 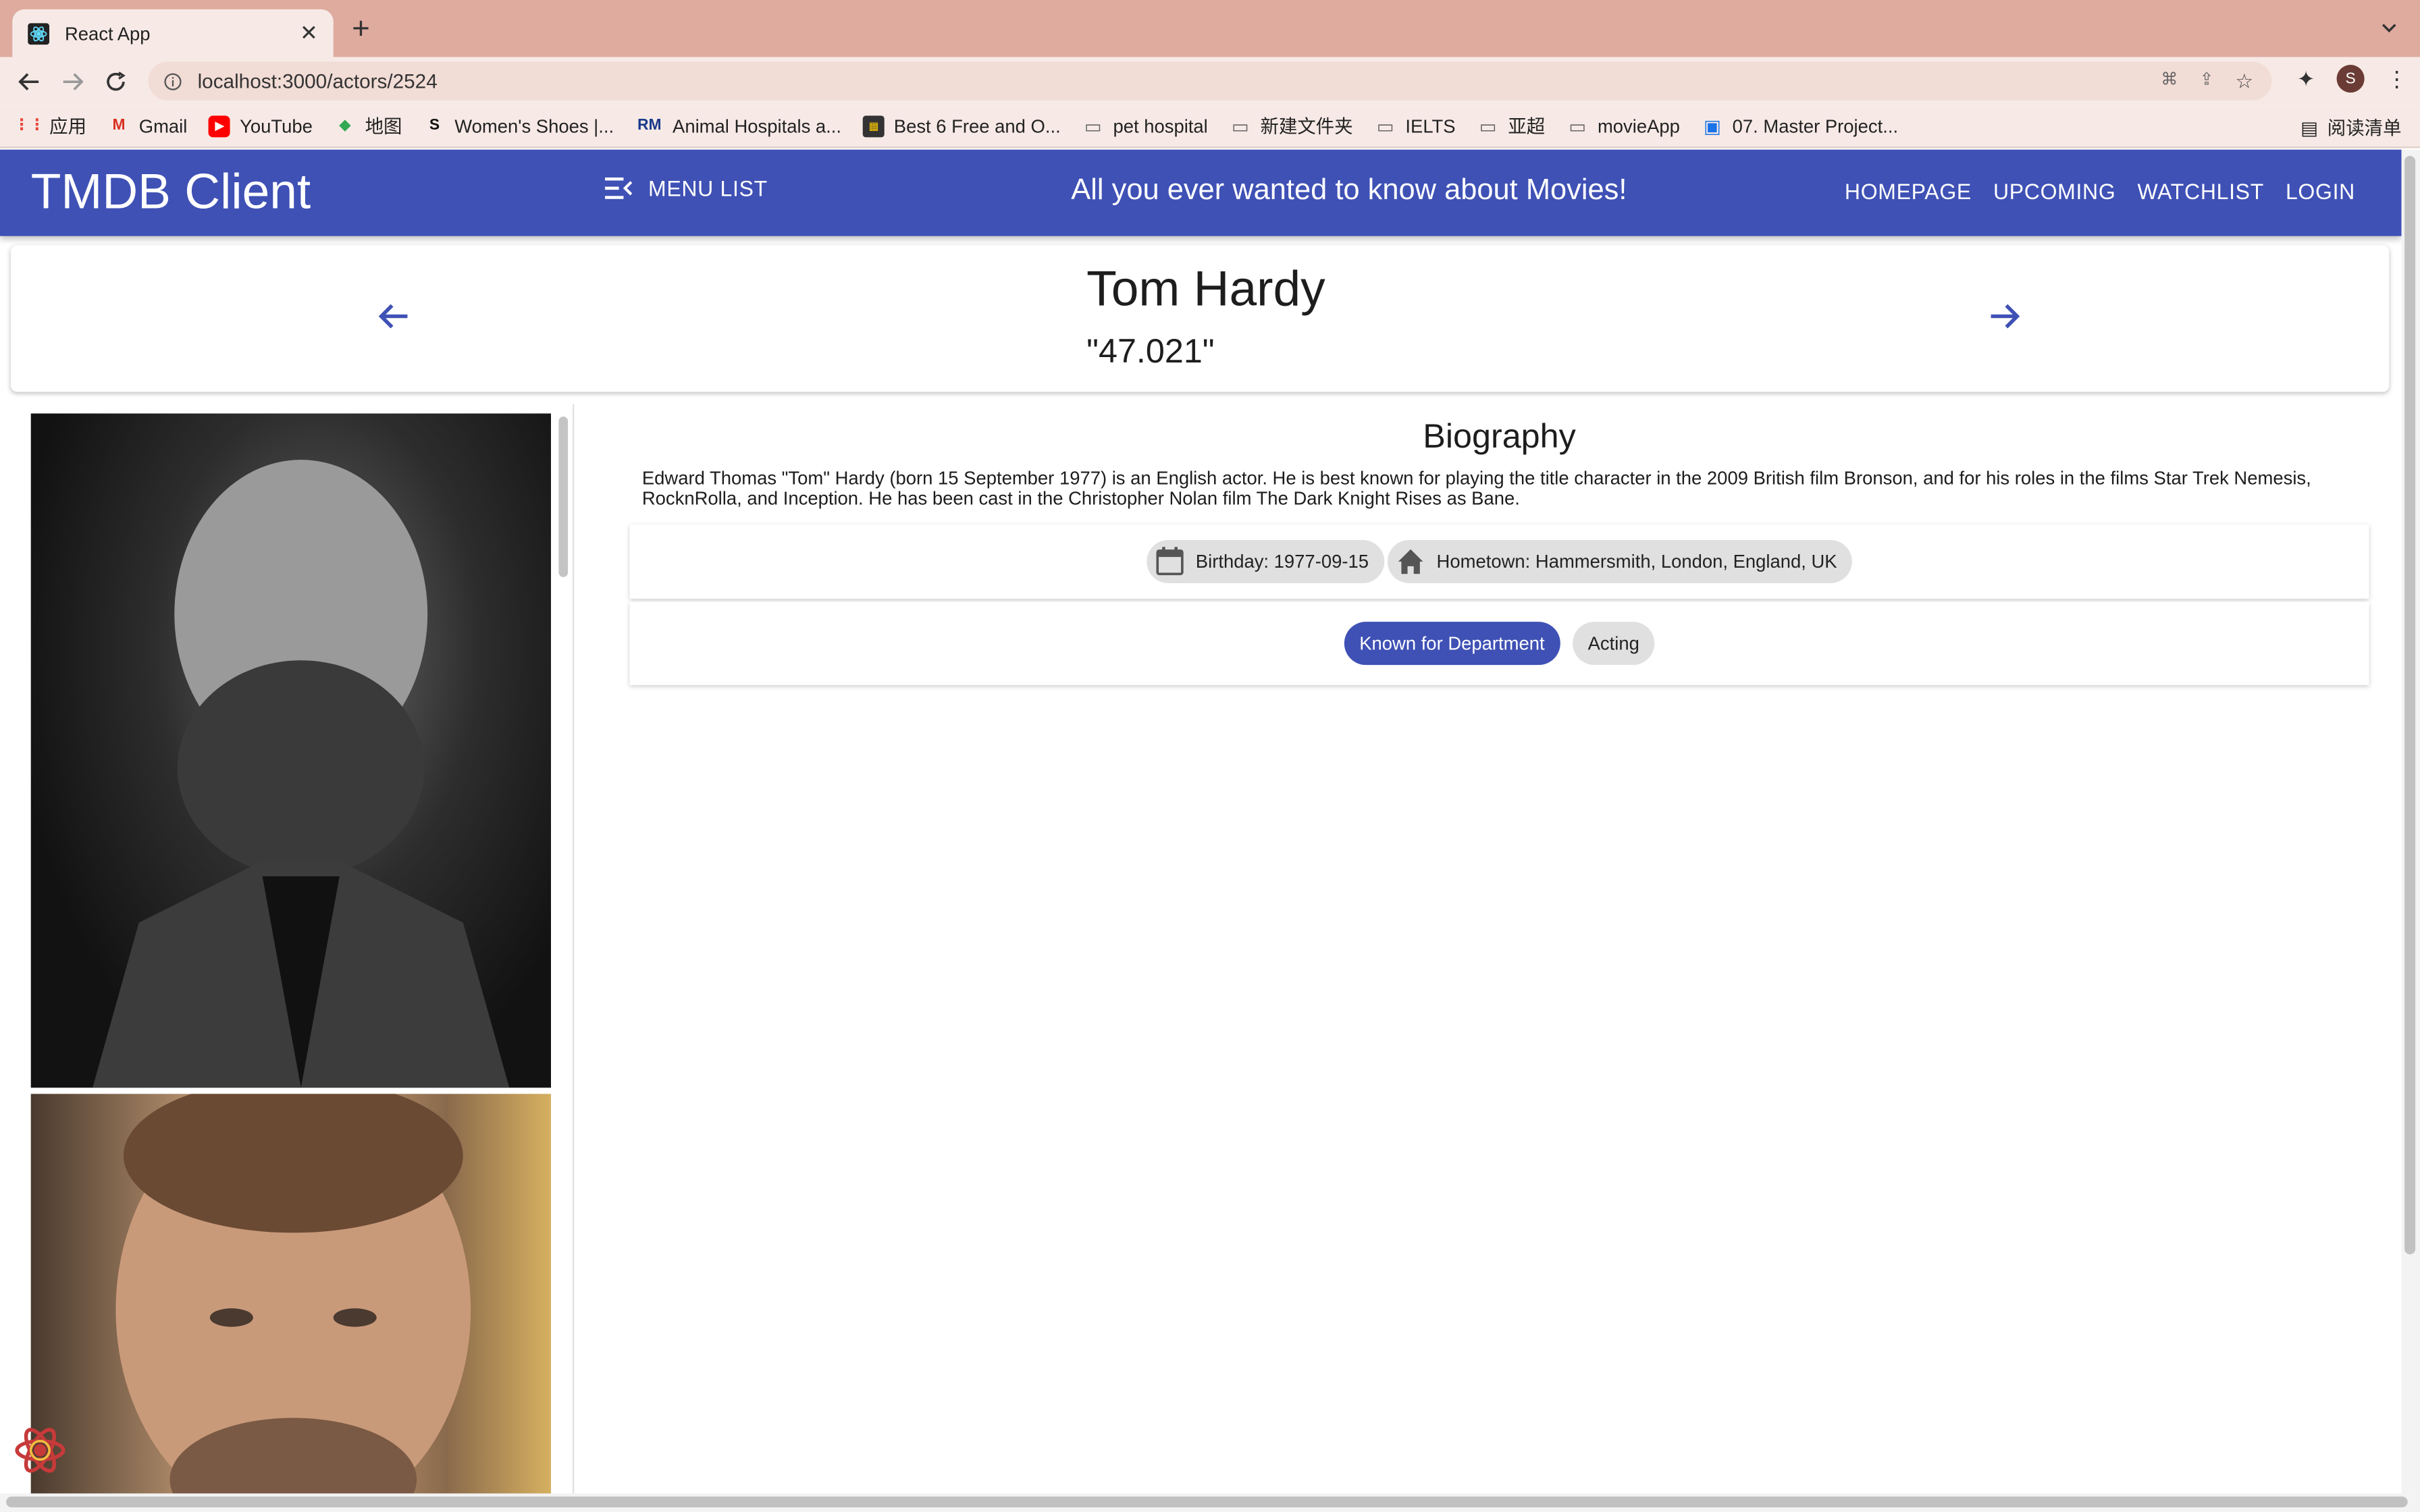 I want to click on portrait-color-image, so click(x=293, y=1286).